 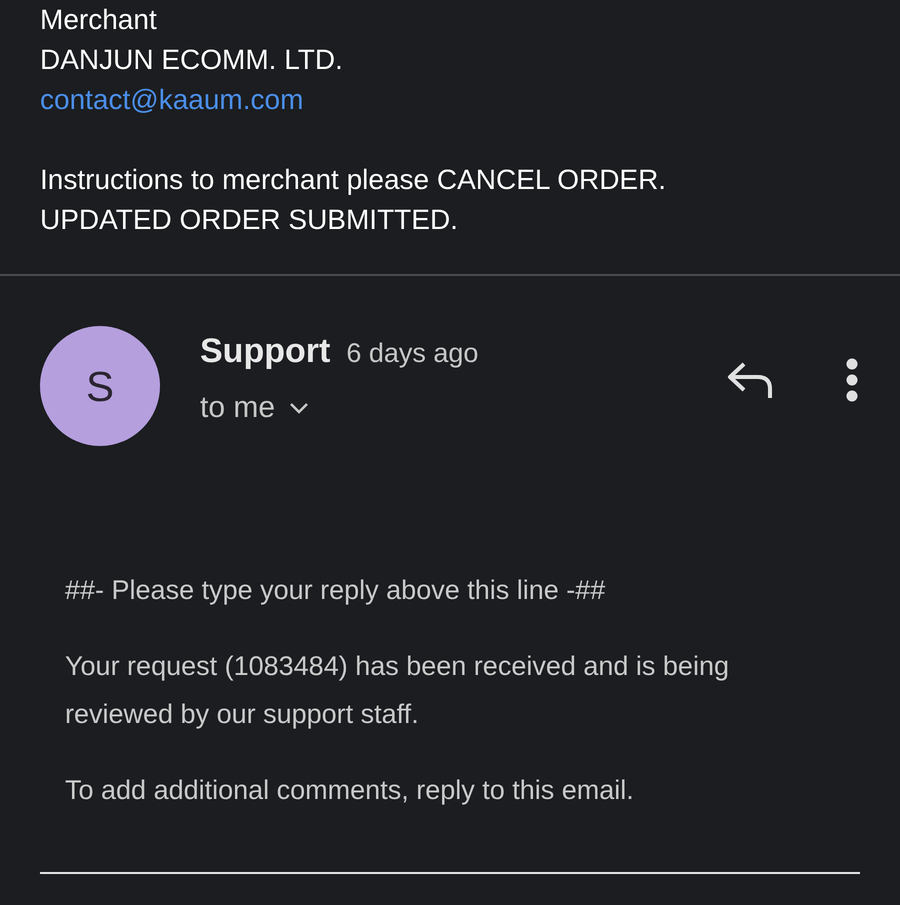 I want to click on recipient-dropdown: to me, so click(x=463, y=407).